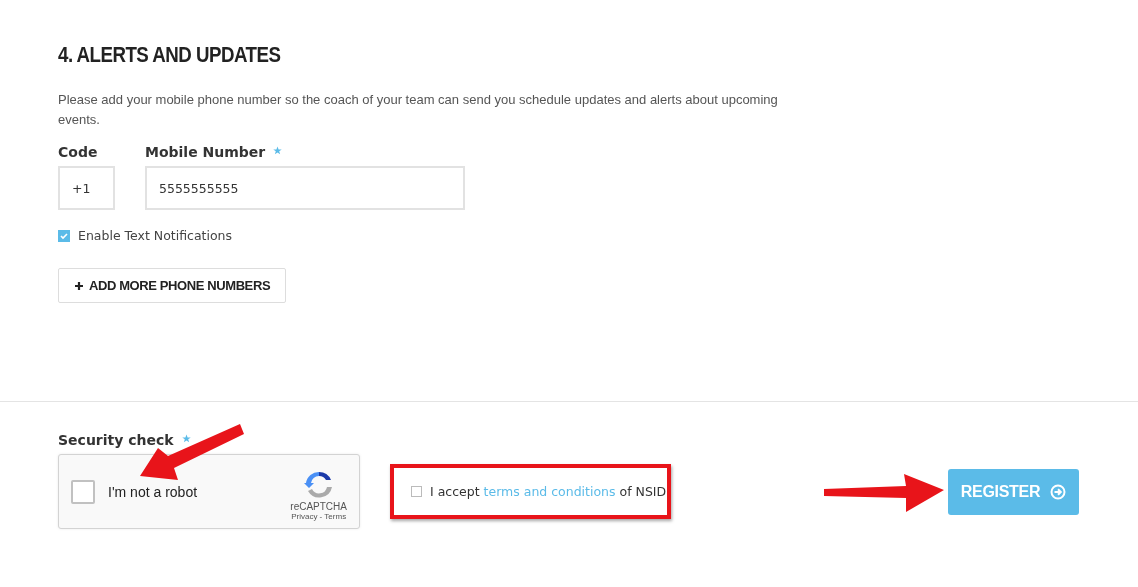 This screenshot has height=587, width=1138. I want to click on section-description: Please add your mobile phone number so the coach of your team can send you schedule updates and alerts about upcoming events., so click(418, 110).